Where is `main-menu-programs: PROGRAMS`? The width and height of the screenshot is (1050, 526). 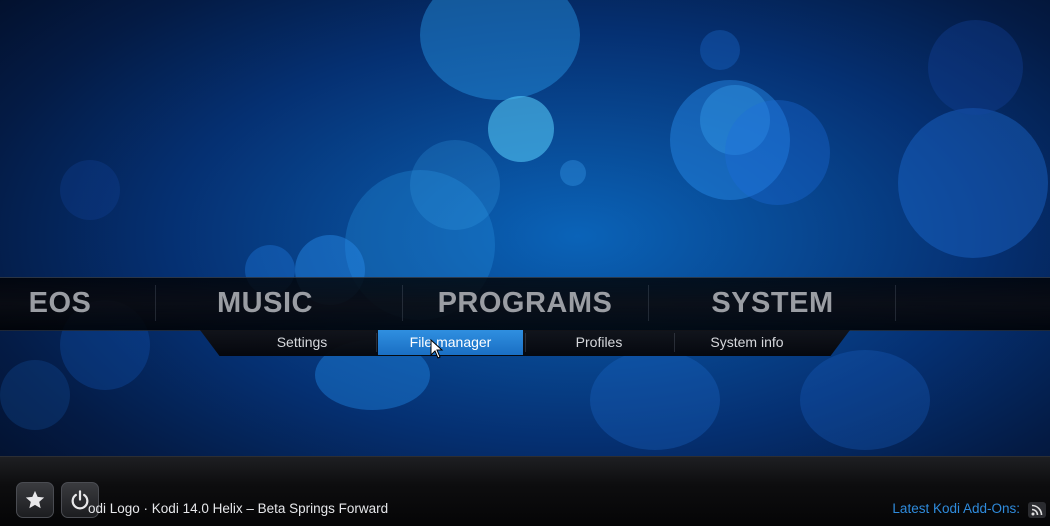
main-menu-programs: PROGRAMS is located at coordinates (525, 303).